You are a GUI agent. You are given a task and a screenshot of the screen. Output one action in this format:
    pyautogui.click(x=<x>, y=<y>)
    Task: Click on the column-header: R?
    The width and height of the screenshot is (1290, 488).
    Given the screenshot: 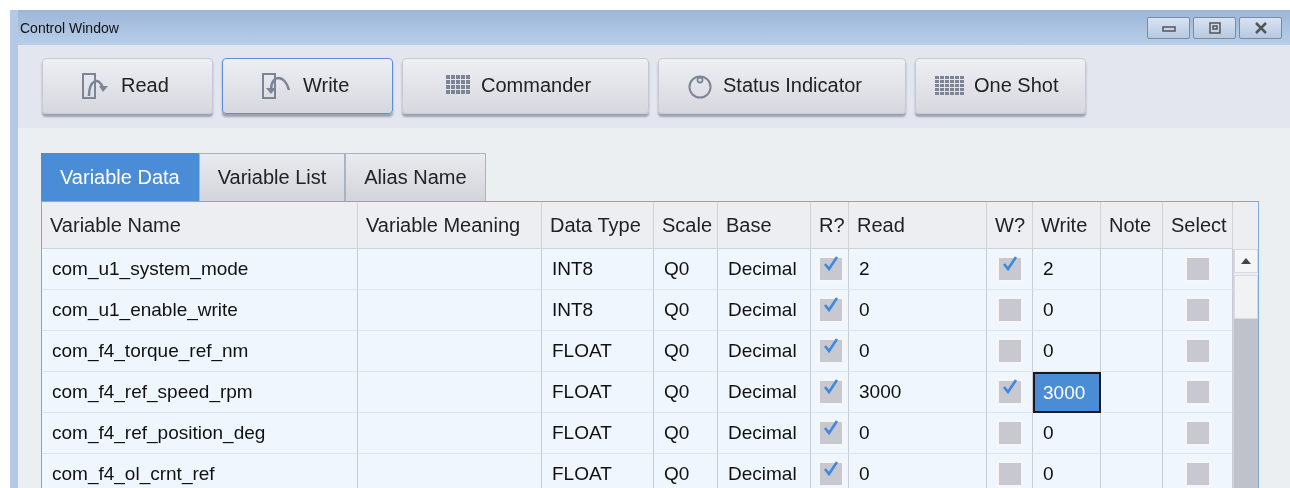 What is the action you would take?
    pyautogui.click(x=830, y=225)
    